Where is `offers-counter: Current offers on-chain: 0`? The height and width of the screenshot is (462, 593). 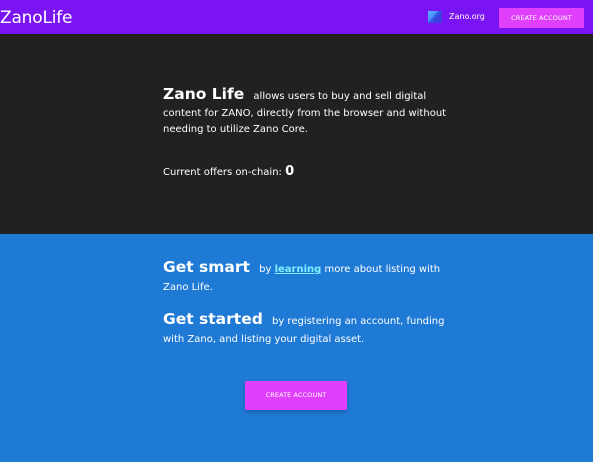 offers-counter: Current offers on-chain: 0 is located at coordinates (228, 172).